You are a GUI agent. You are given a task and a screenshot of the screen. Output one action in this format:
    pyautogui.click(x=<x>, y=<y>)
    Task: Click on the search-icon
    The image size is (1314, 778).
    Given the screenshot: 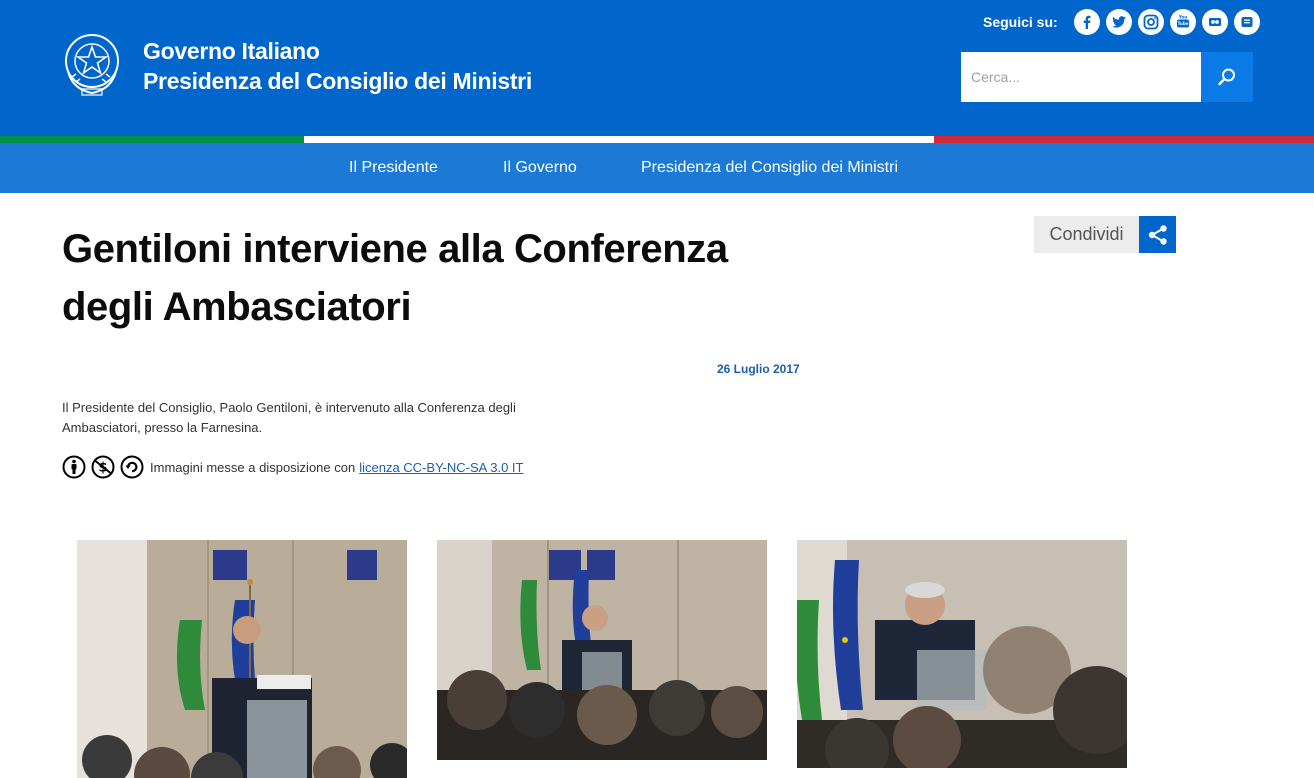 What is the action you would take?
    pyautogui.click(x=1226, y=77)
    